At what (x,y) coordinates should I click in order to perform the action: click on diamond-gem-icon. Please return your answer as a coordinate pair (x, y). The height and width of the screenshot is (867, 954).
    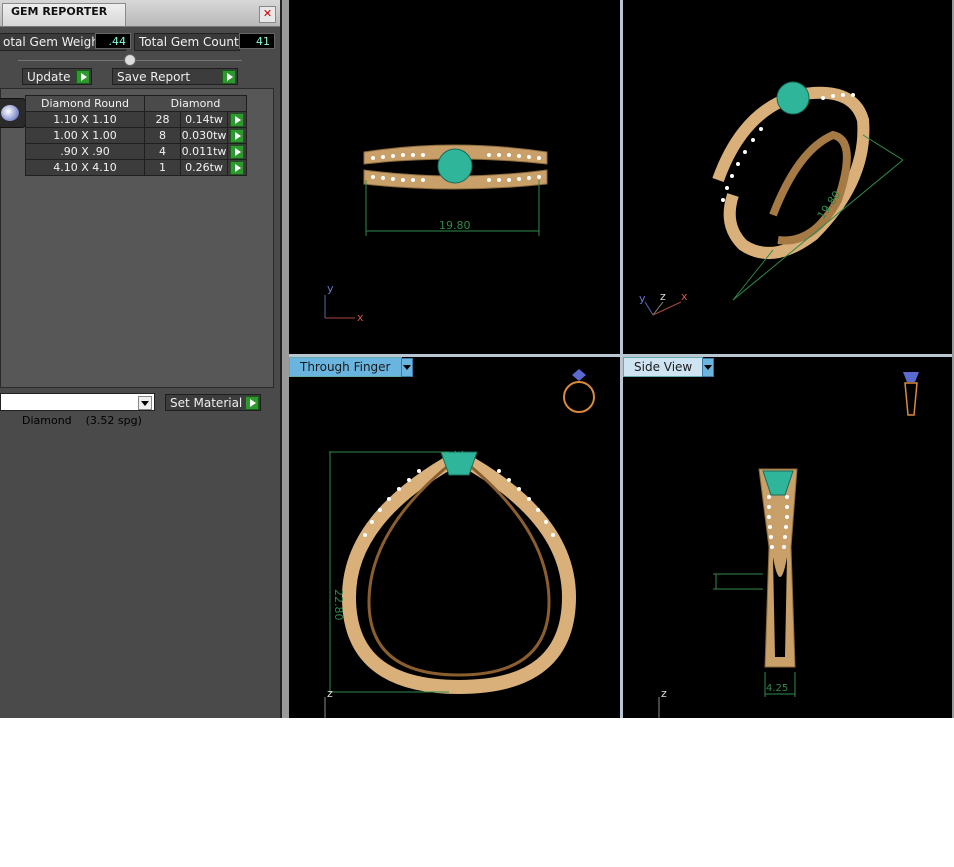
    Looking at the image, I should click on (13, 113).